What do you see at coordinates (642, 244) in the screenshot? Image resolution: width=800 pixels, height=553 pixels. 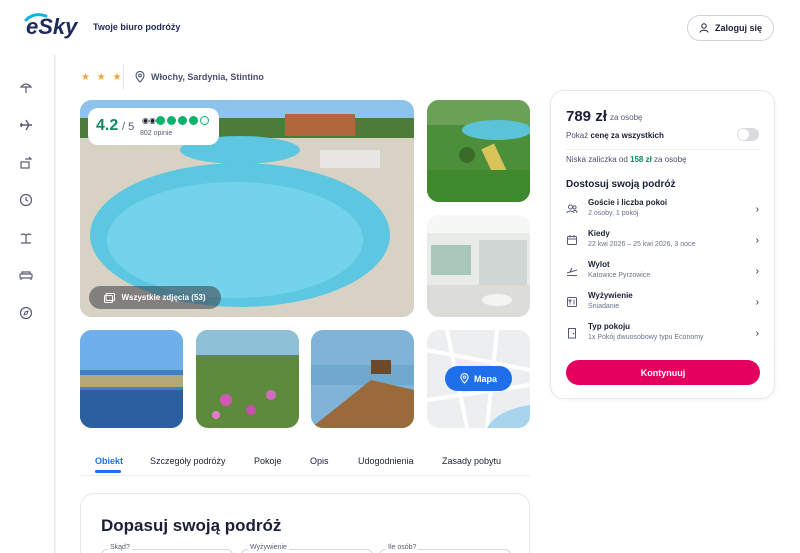 I see `option-value: 22 kwi 2026 – 25 kwi 2026, 3 noce` at bounding box center [642, 244].